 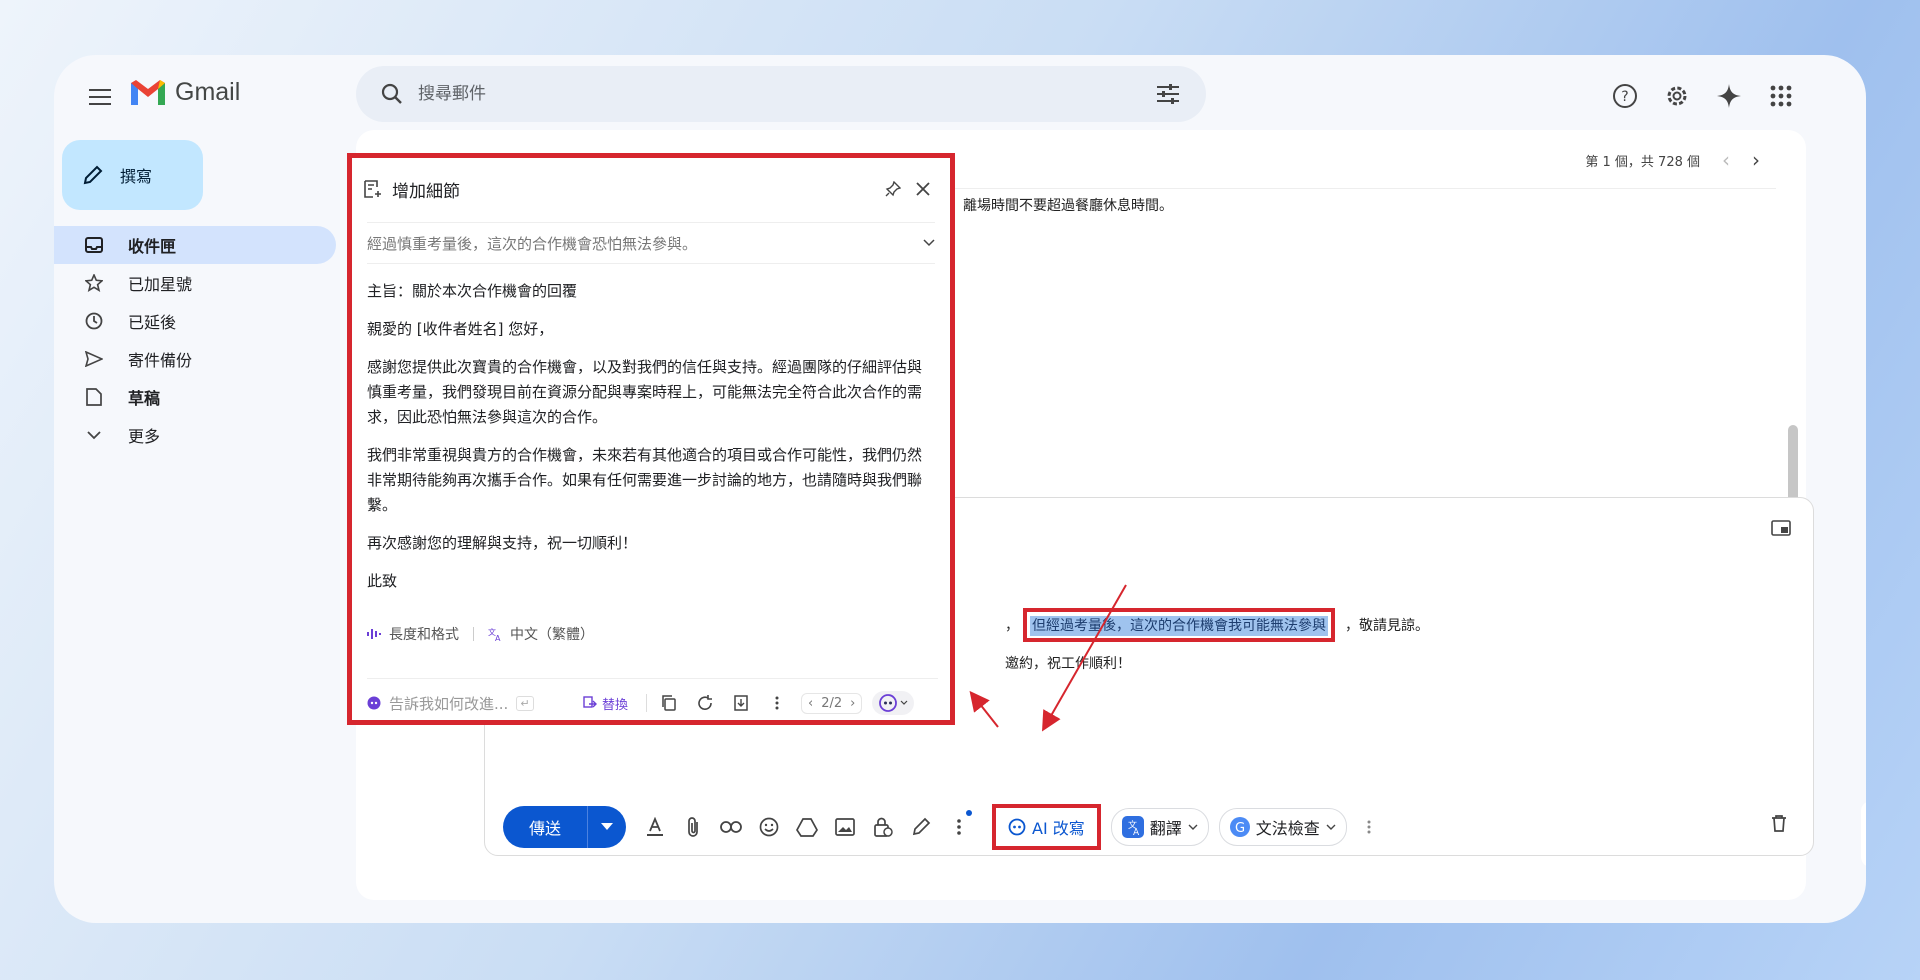 I want to click on search-bar, so click(x=781, y=94).